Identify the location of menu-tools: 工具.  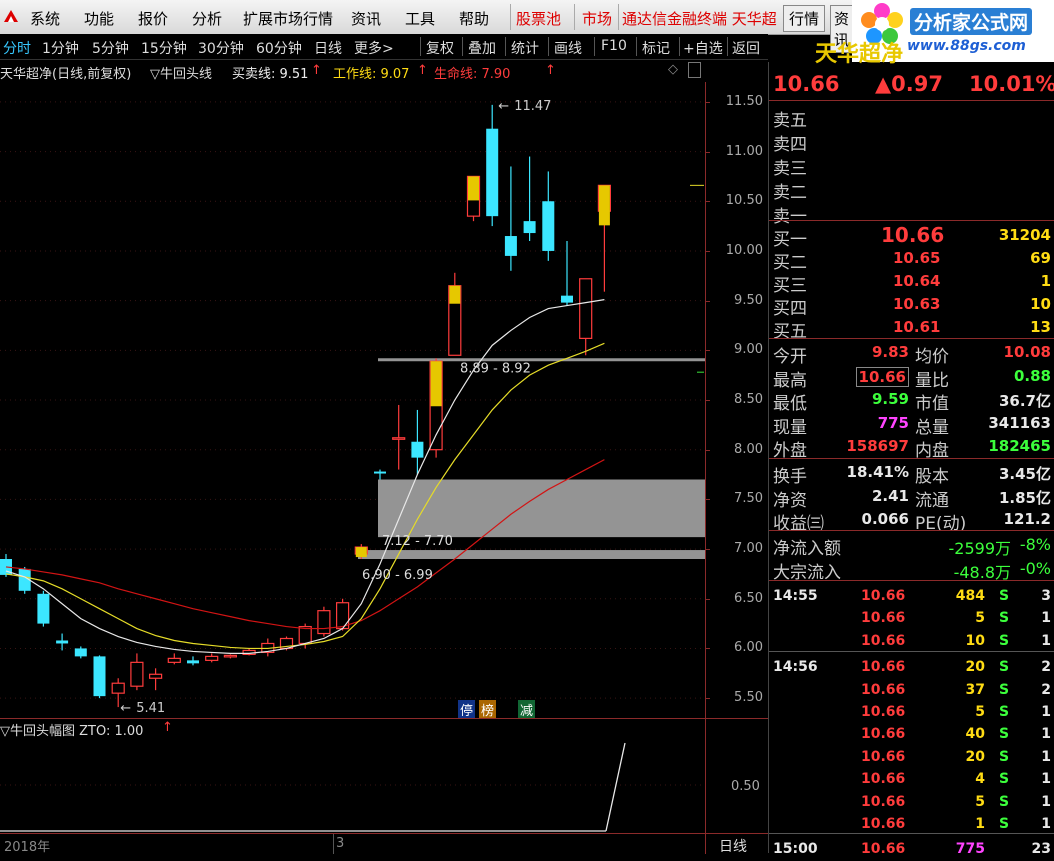
(420, 18).